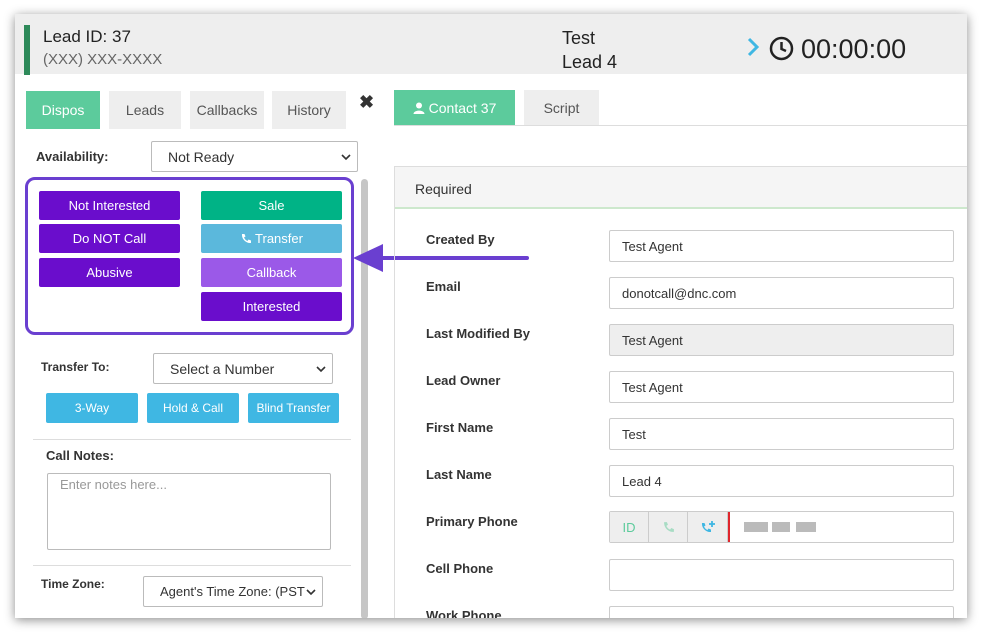 The width and height of the screenshot is (992, 642). Describe the element at coordinates (561, 108) in the screenshot. I see `tab-script: Script` at that location.